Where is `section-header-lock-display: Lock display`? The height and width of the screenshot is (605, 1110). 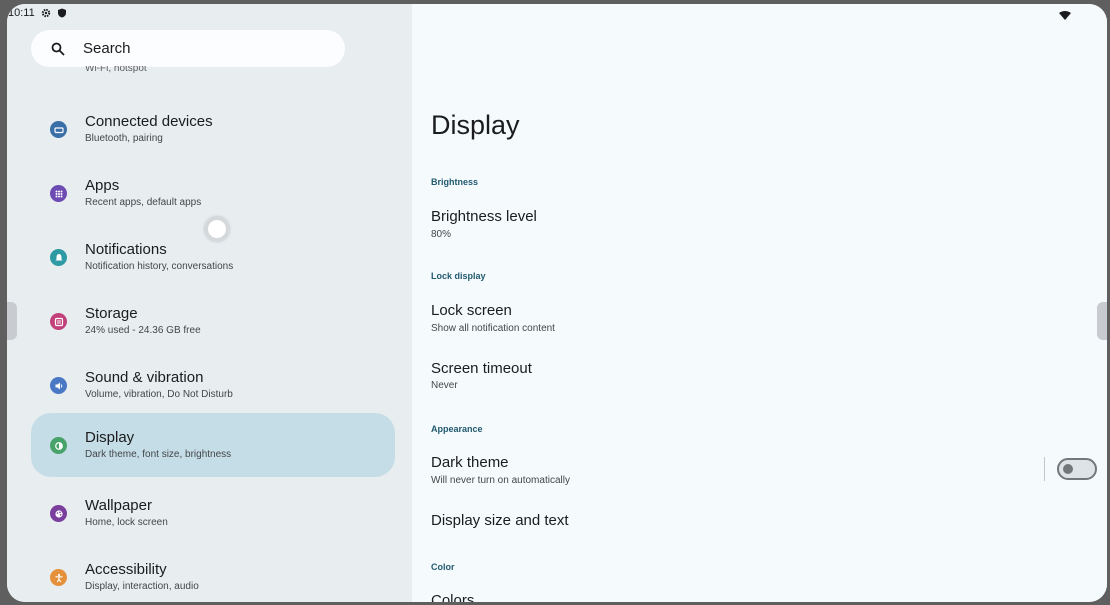 section-header-lock-display: Lock display is located at coordinates (458, 276).